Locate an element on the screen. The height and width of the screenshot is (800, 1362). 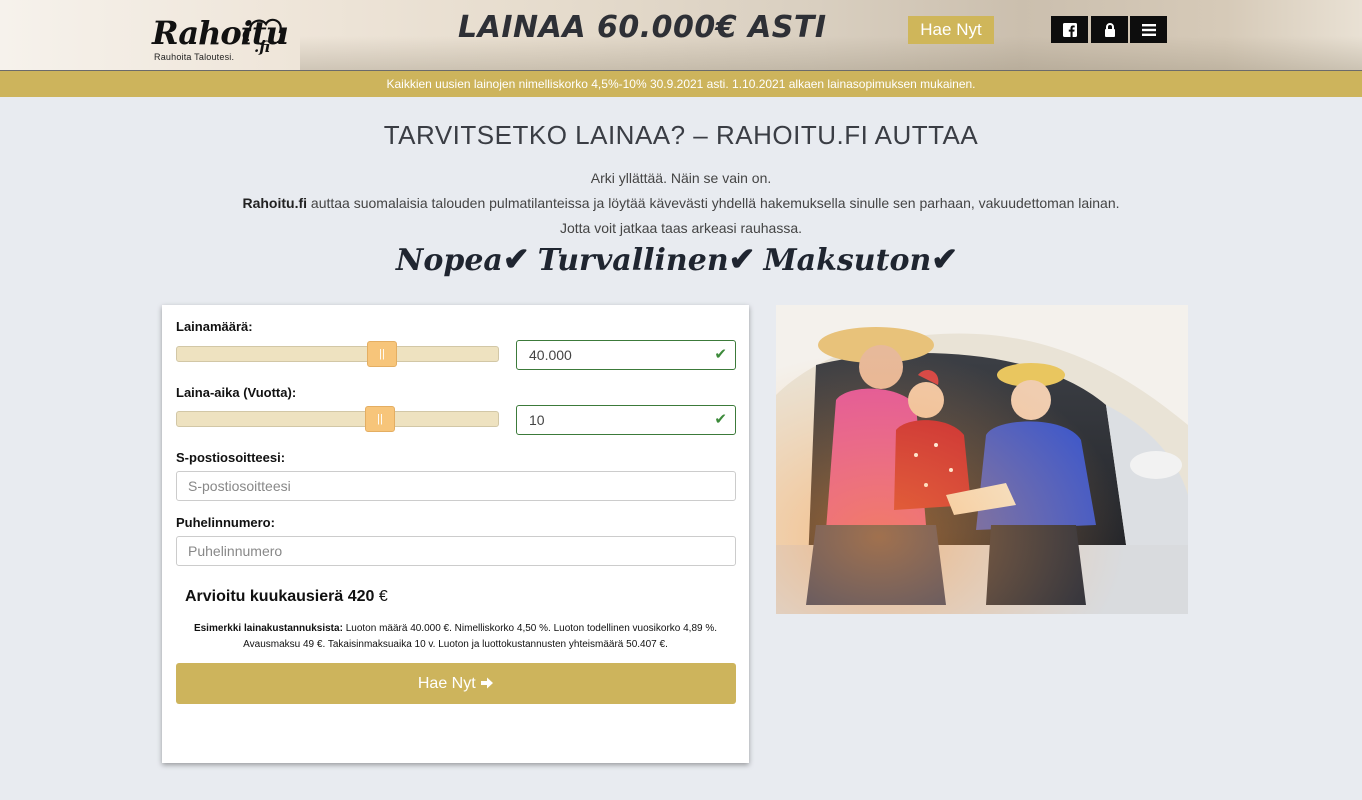
family-photo is located at coordinates (982, 459).